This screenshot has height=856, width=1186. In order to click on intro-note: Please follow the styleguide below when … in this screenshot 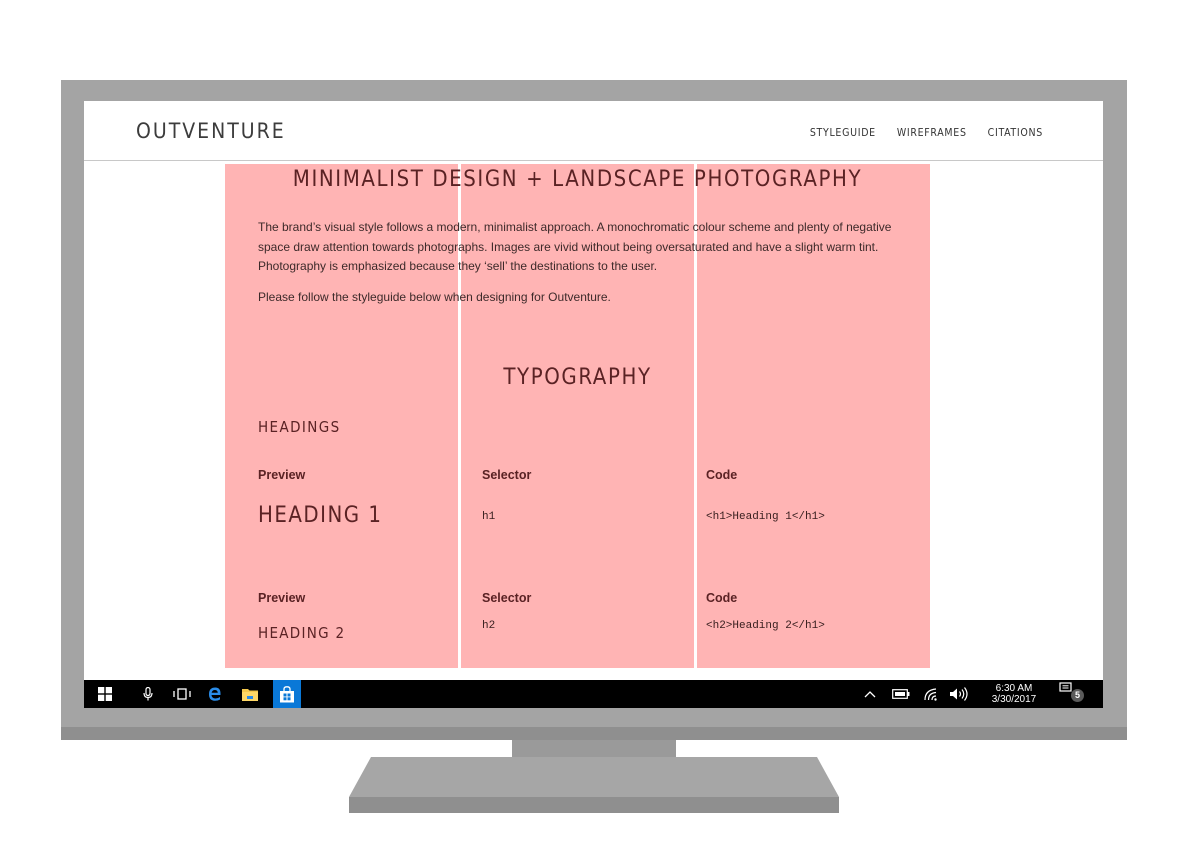, I will do `click(434, 297)`.